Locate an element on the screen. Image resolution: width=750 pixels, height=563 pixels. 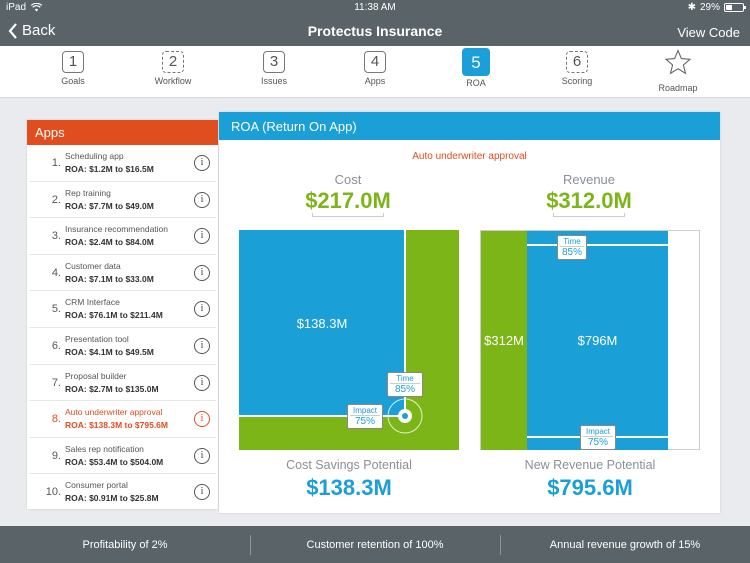
tab-workflow: 2 Workflow is located at coordinates (173, 68).